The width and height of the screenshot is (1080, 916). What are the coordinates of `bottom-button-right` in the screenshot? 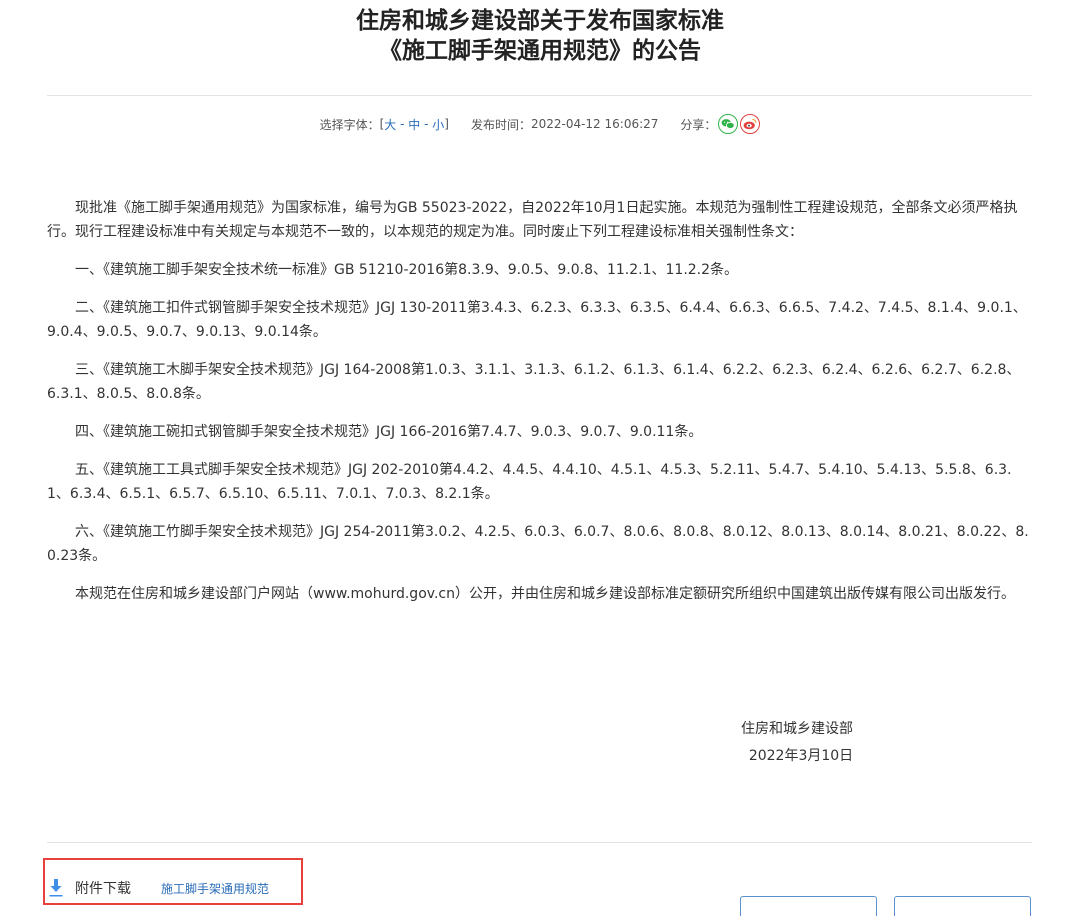 It's located at (962, 906).